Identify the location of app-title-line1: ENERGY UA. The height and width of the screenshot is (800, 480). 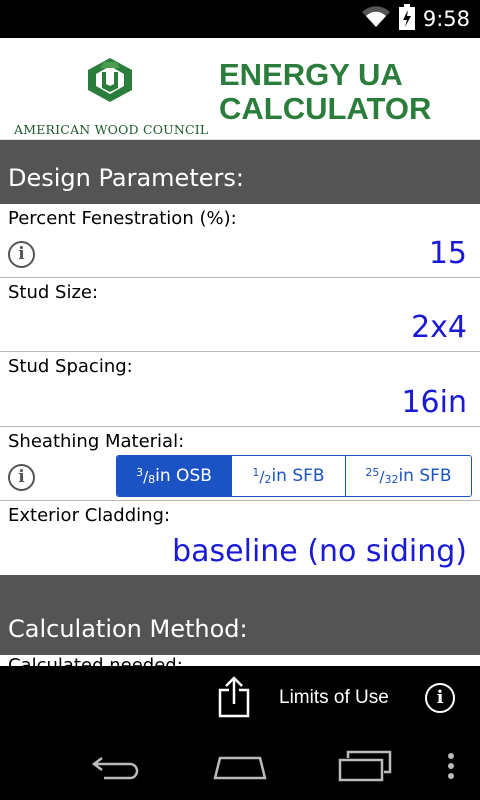
(311, 74).